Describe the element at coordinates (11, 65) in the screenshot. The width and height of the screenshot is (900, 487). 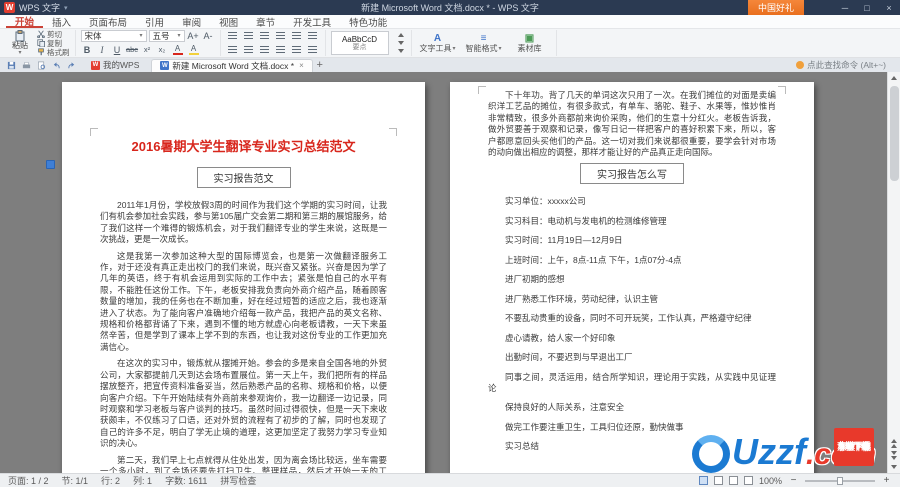
I see `save-button` at that location.